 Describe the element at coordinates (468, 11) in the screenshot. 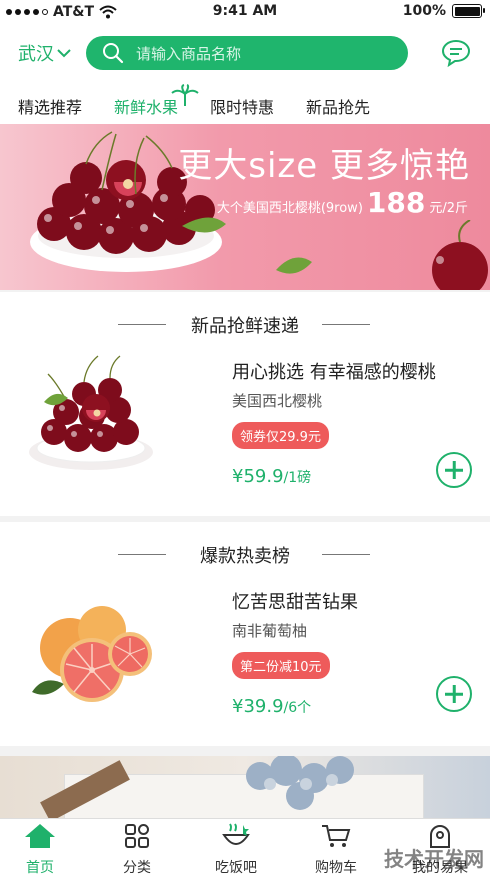

I see `battery-icon` at that location.